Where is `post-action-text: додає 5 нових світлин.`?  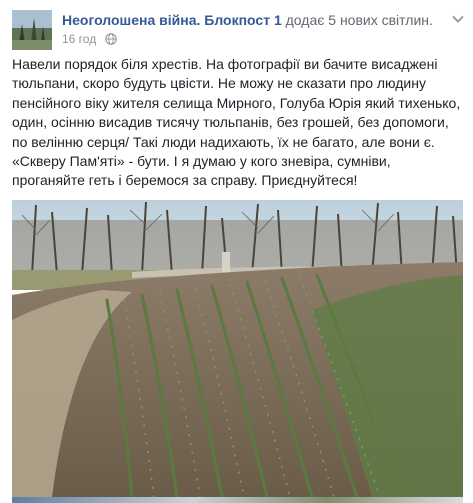 post-action-text: додає 5 нових світлин. is located at coordinates (359, 20).